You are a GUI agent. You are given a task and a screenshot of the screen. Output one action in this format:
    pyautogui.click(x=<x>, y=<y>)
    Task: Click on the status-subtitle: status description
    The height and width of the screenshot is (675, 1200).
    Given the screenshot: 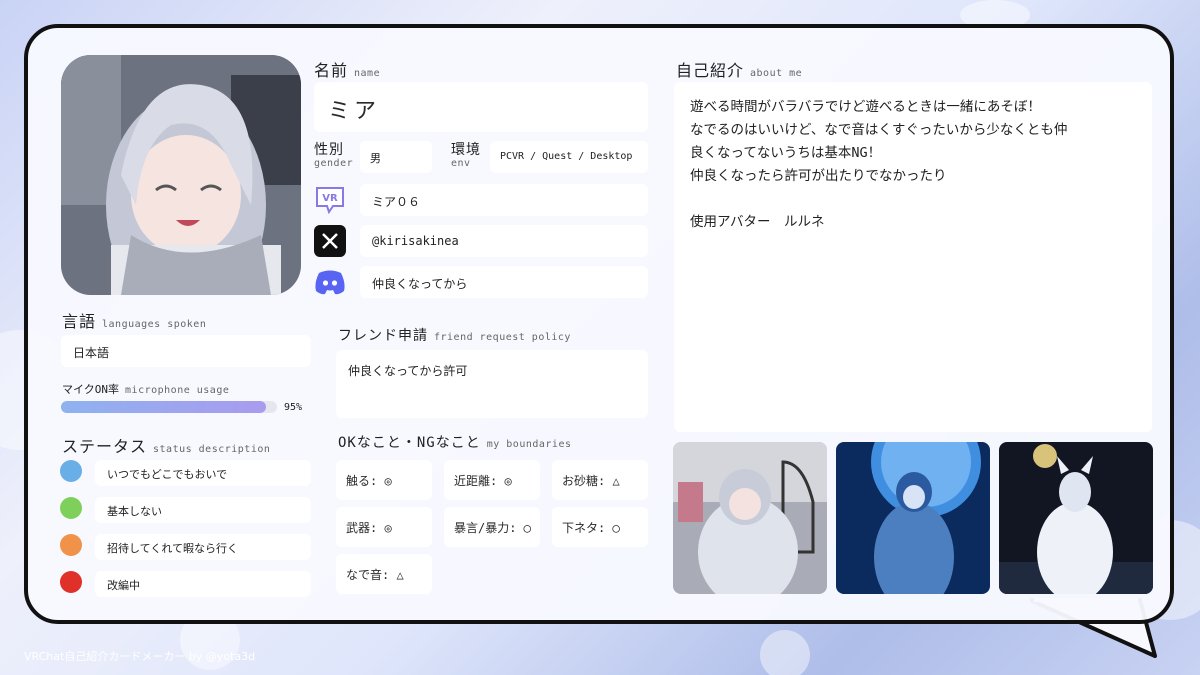 What is the action you would take?
    pyautogui.click(x=212, y=449)
    